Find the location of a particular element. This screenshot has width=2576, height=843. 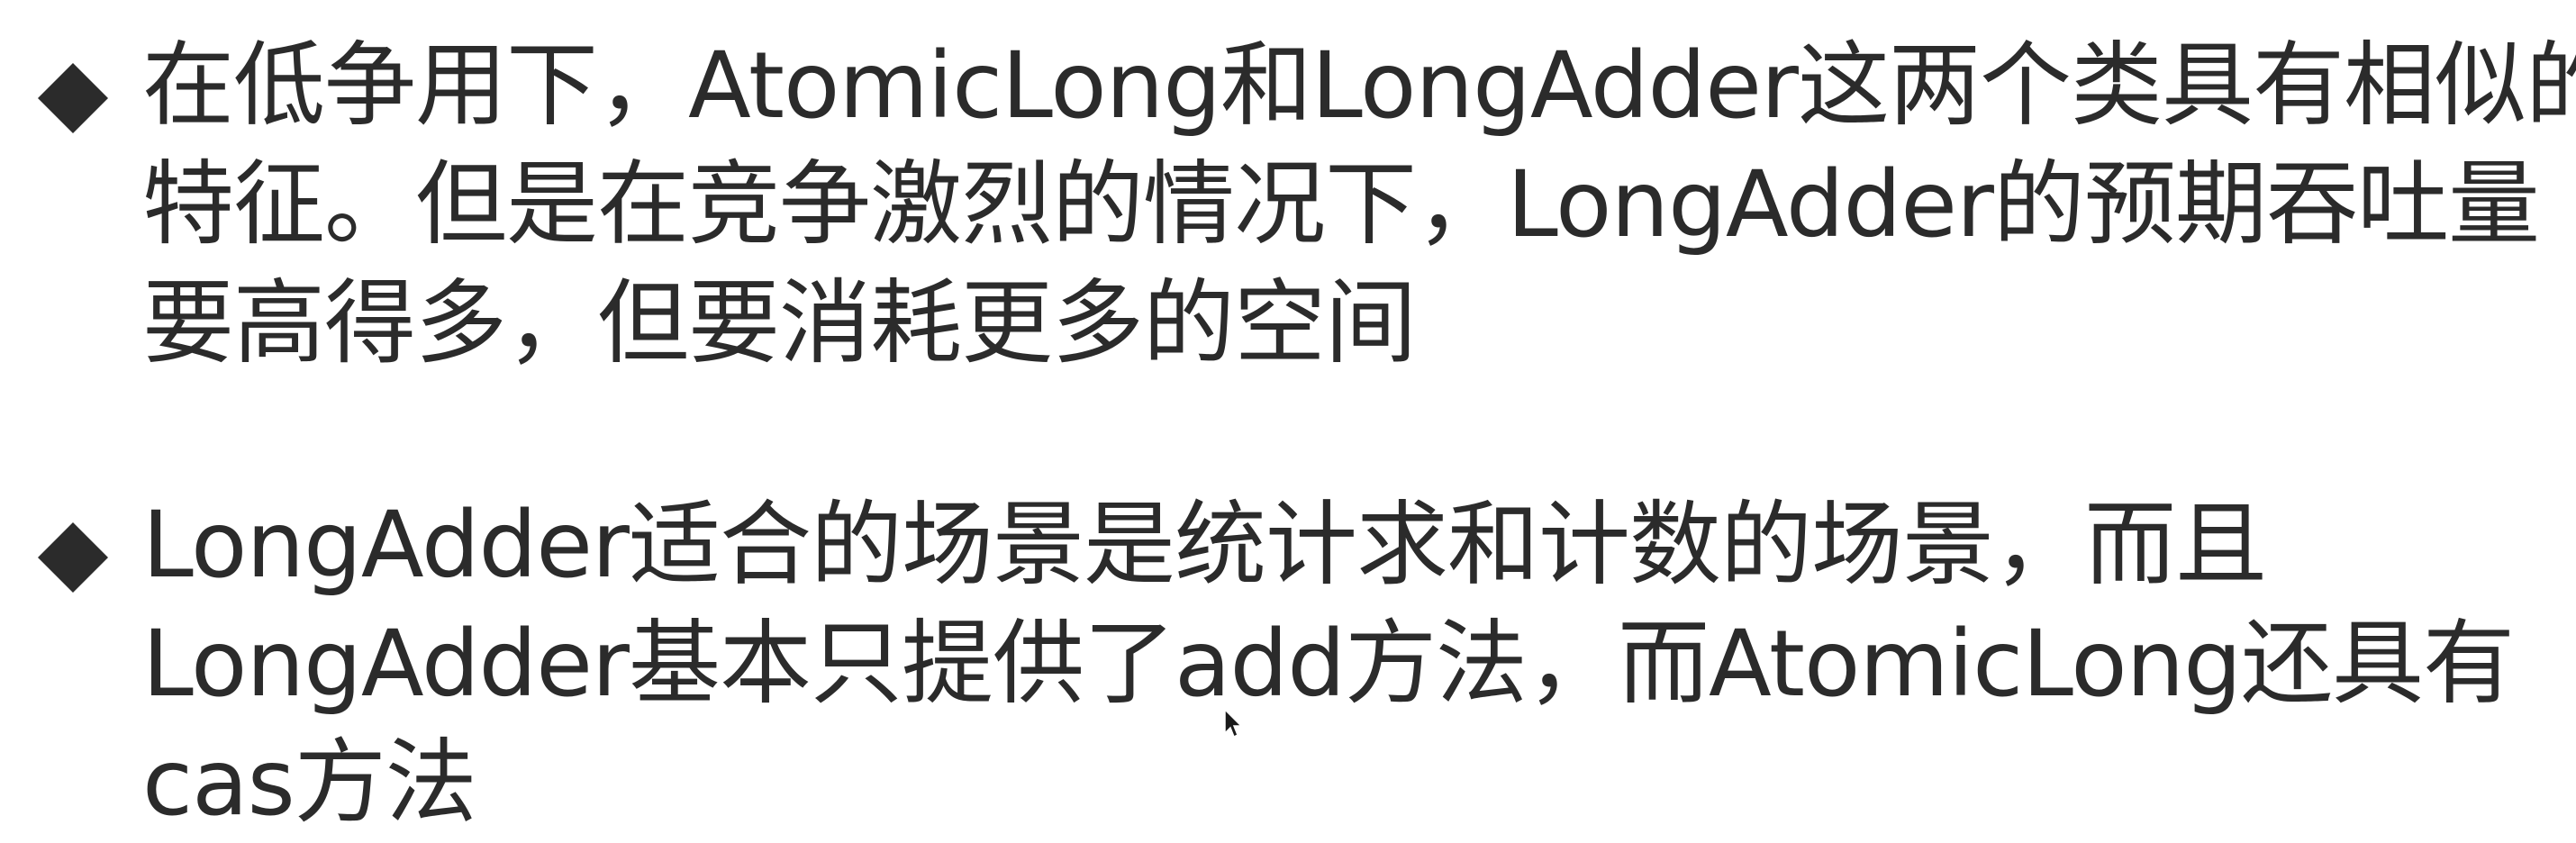

text-line: 在低争用下，AtomicLong和LongAdder这两个类具有相似的 is located at coordinates (1359, 86).